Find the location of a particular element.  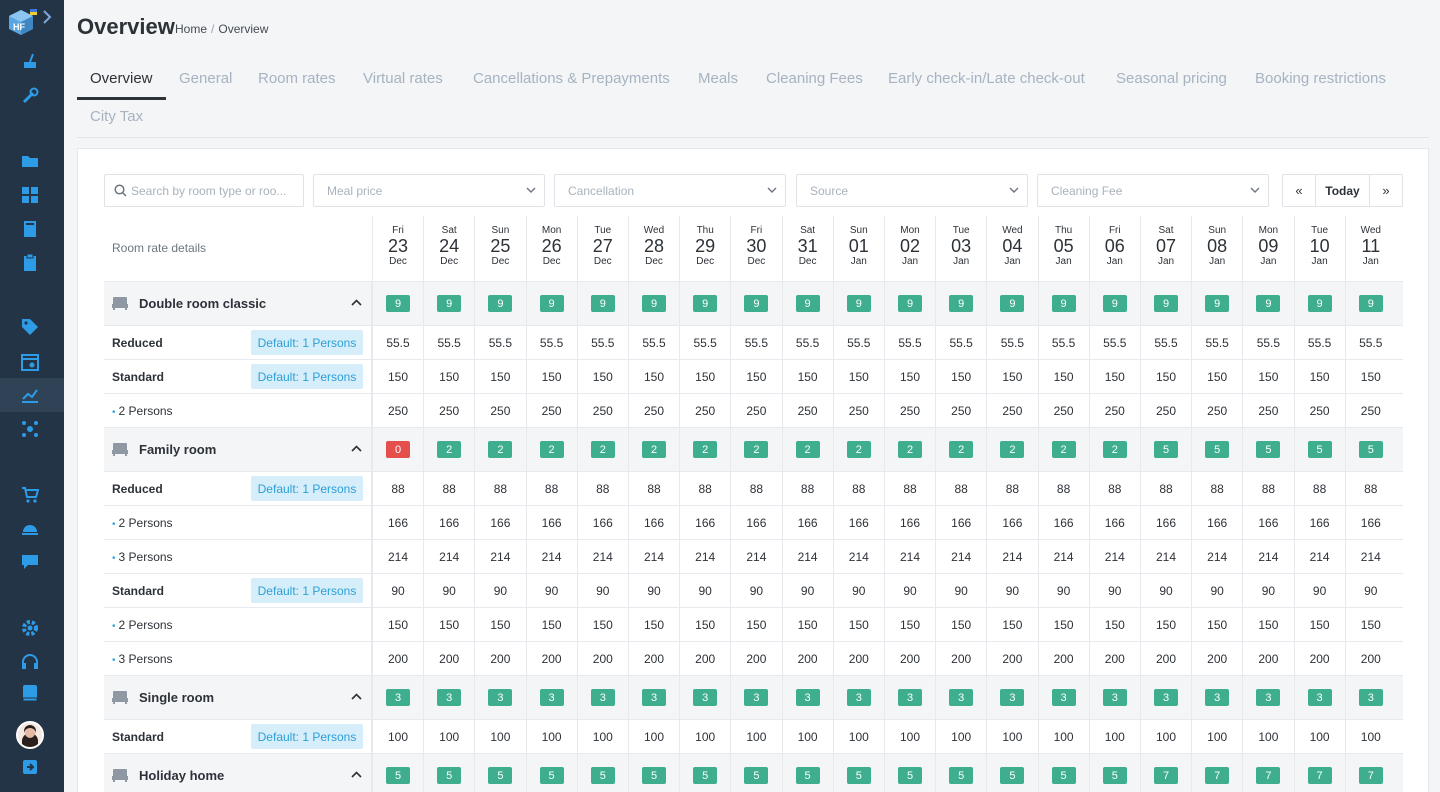

availability-cell: 7 is located at coordinates (1267, 773).